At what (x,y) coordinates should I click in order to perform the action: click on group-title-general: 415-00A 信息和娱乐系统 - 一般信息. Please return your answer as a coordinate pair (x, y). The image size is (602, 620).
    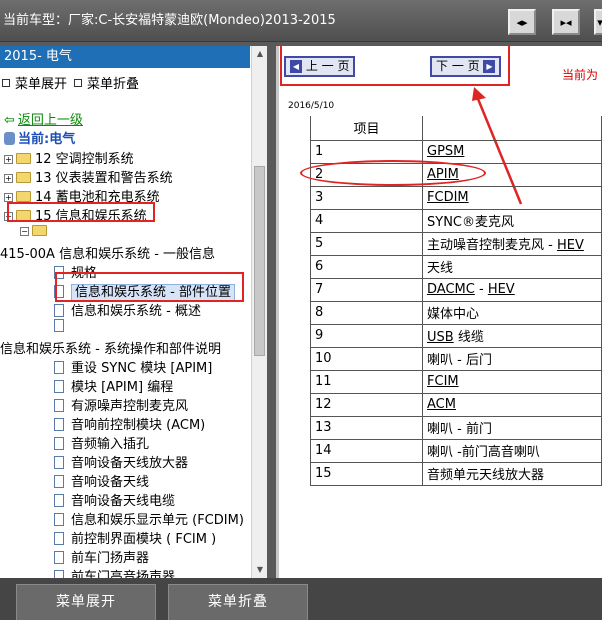
    Looking at the image, I should click on (108, 254).